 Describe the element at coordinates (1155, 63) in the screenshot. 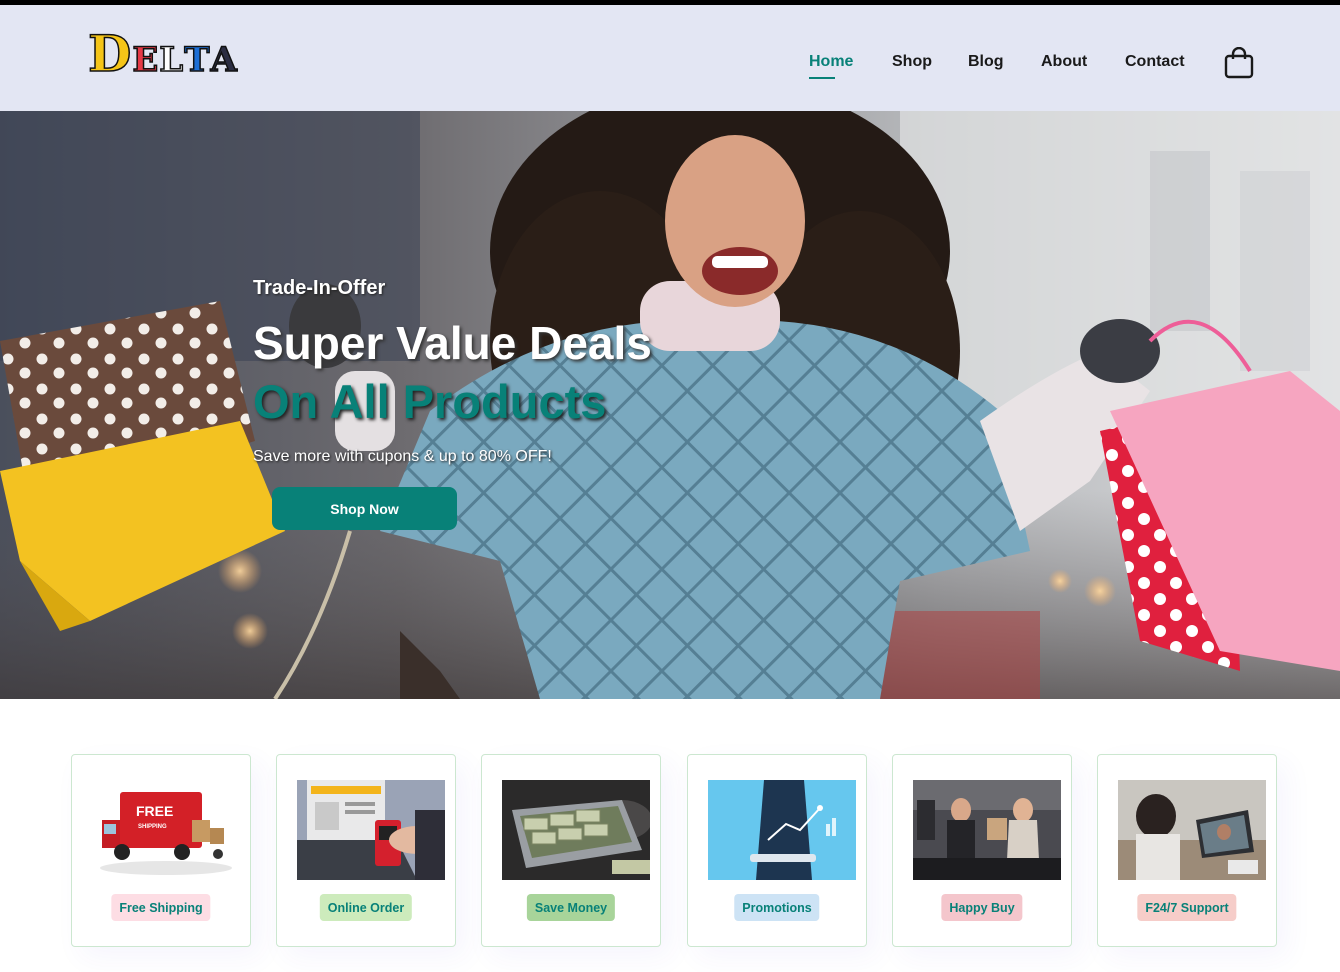

I see `nav-contact: Contact` at that location.